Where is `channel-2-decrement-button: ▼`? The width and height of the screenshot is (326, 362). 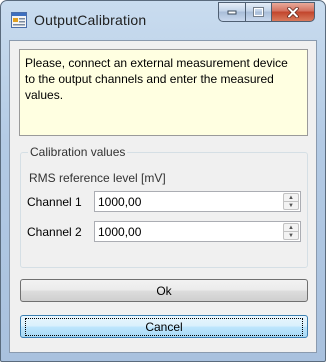 channel-2-decrement-button: ▼ is located at coordinates (291, 236).